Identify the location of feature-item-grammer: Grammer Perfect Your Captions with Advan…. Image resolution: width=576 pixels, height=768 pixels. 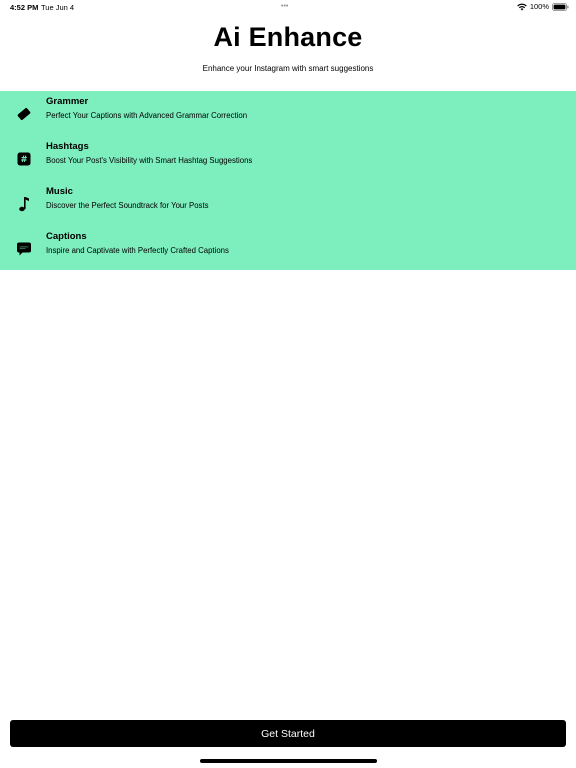
(288, 113).